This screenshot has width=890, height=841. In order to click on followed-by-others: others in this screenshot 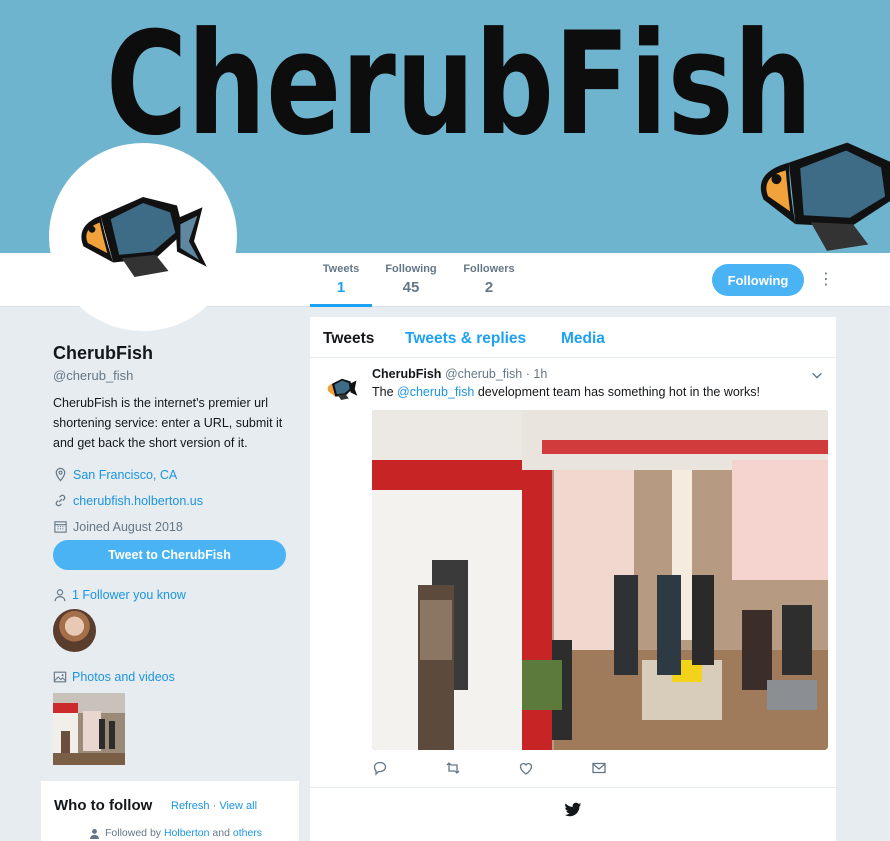, I will do `click(247, 833)`.